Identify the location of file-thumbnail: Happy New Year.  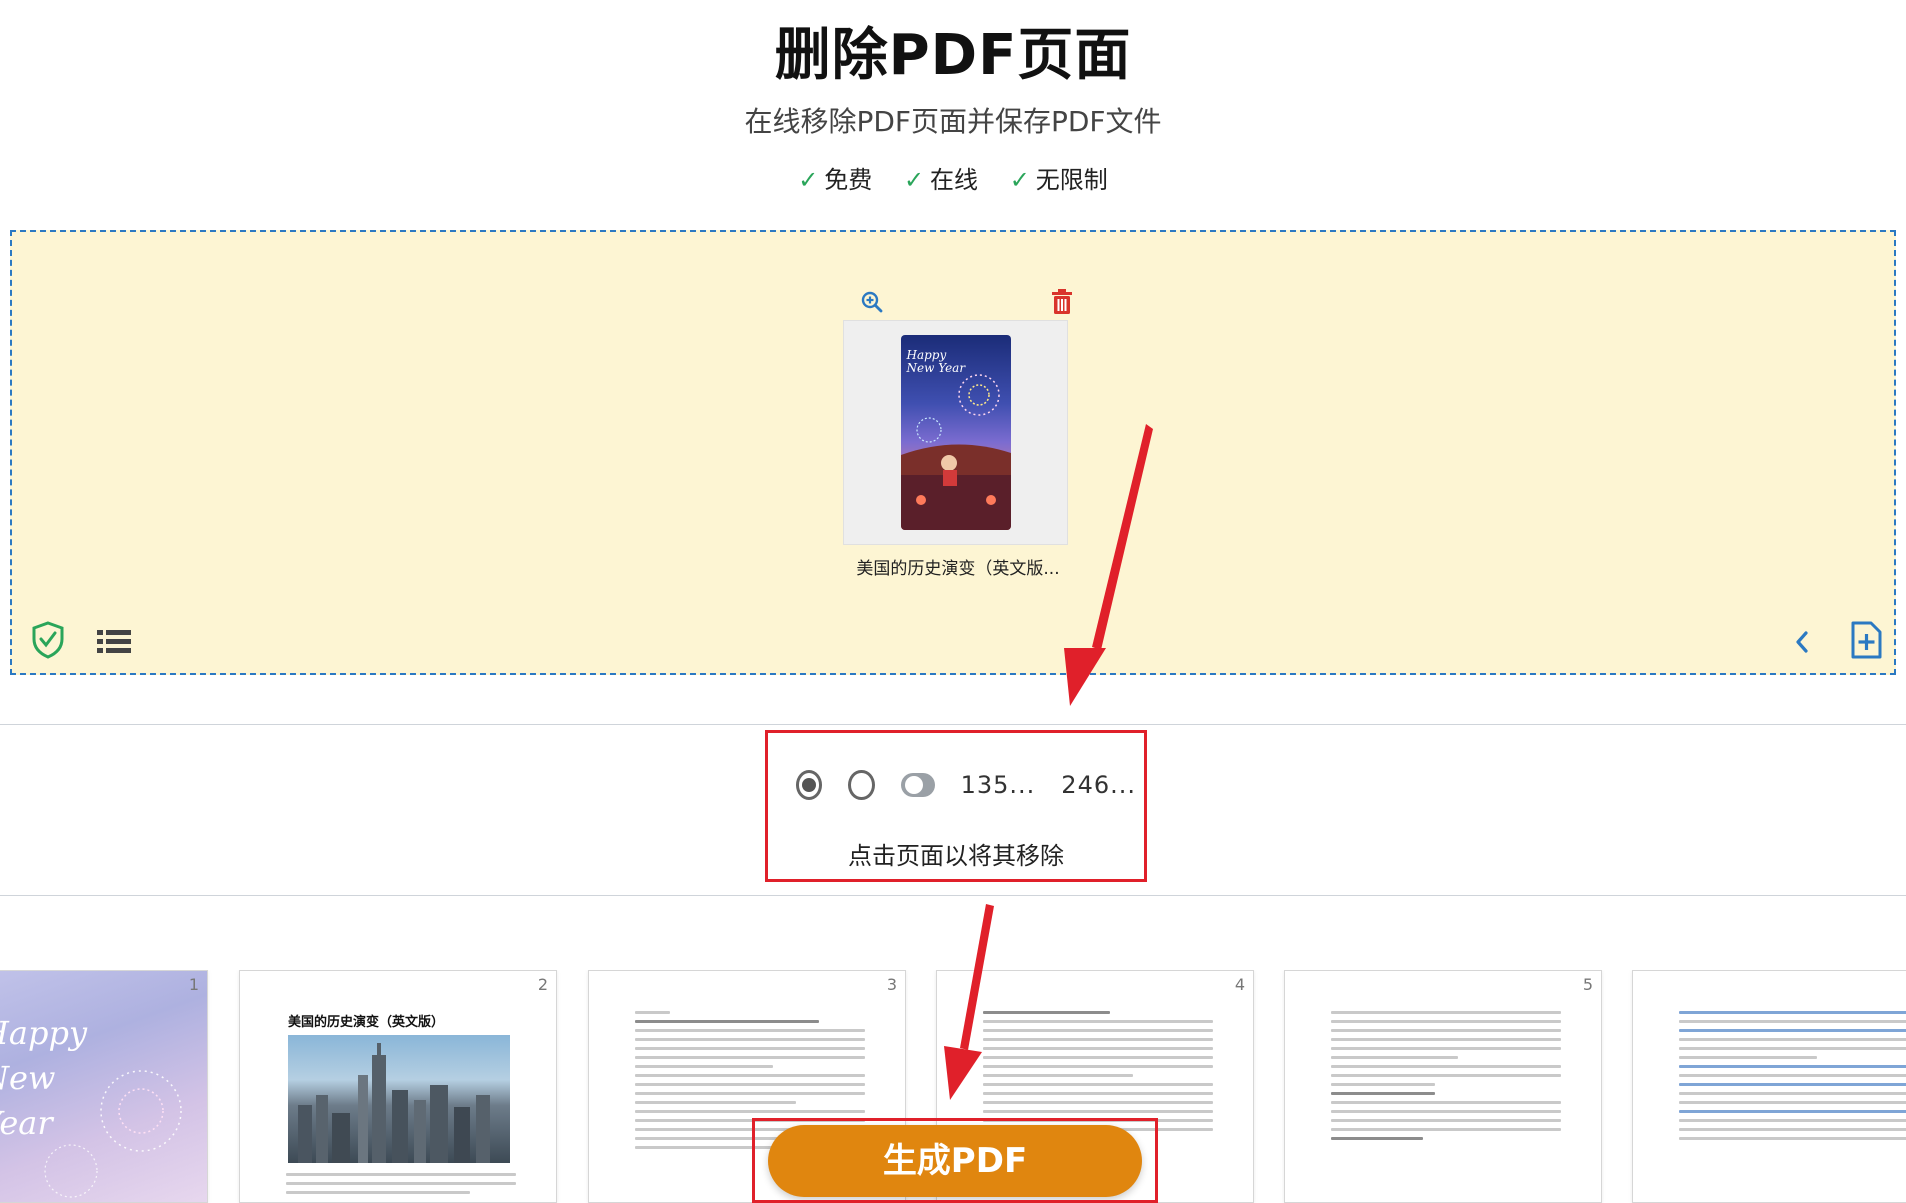
(955, 432).